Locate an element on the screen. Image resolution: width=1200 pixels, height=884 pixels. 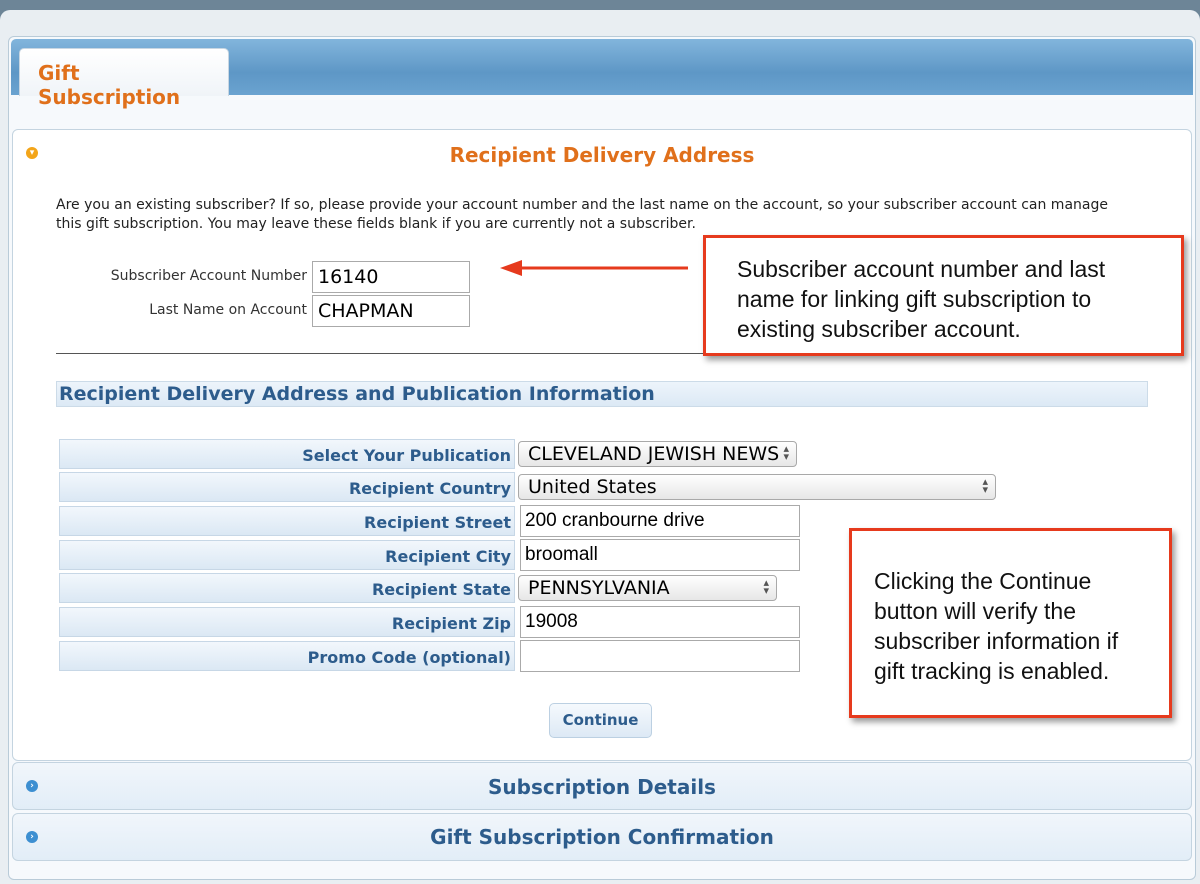
tab-label: Gift Subscription is located at coordinates (109, 85).